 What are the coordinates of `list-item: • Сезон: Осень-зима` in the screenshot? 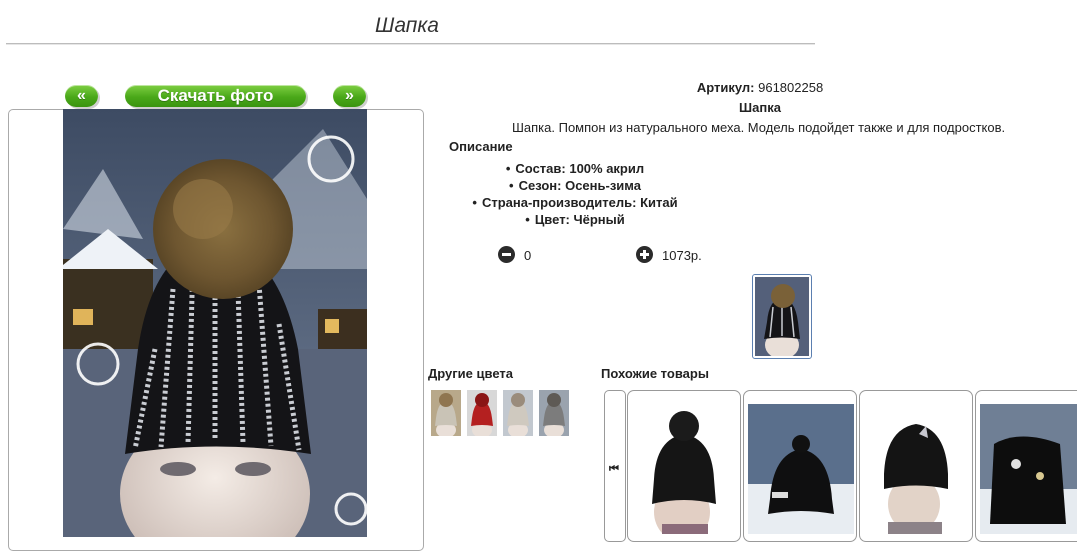 It's located at (575, 185).